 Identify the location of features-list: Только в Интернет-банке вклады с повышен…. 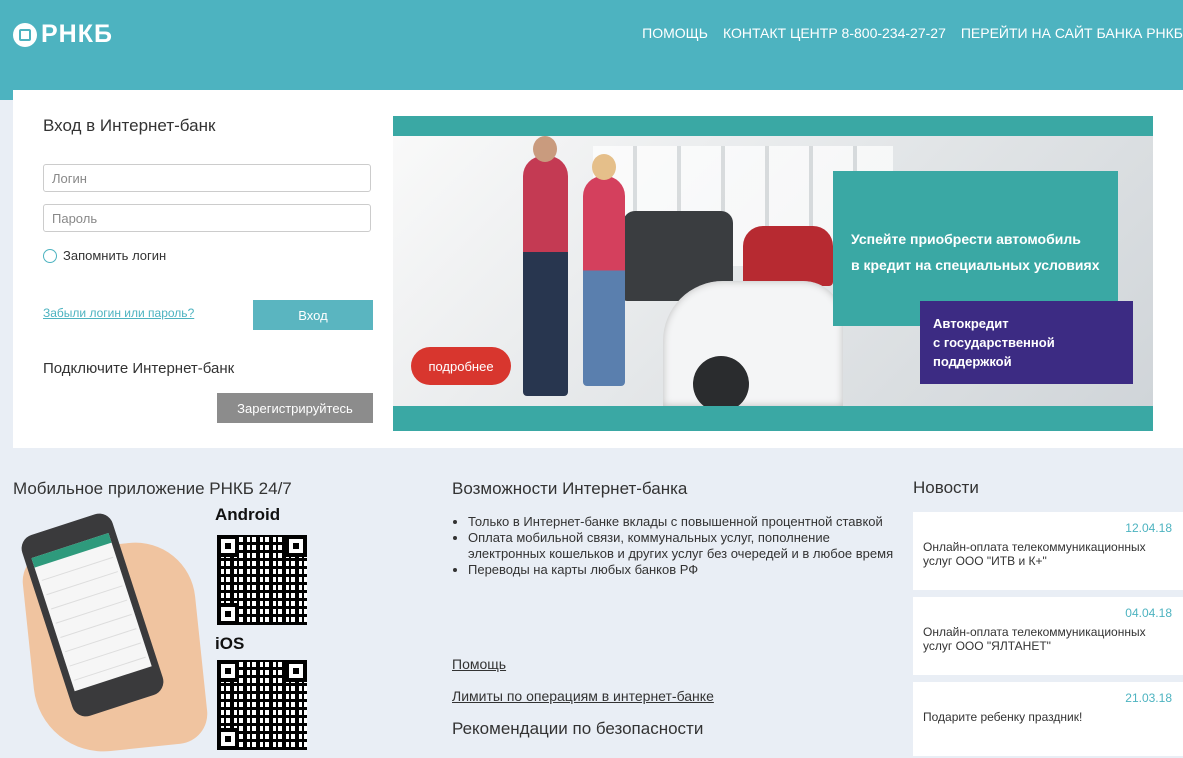
(680, 546).